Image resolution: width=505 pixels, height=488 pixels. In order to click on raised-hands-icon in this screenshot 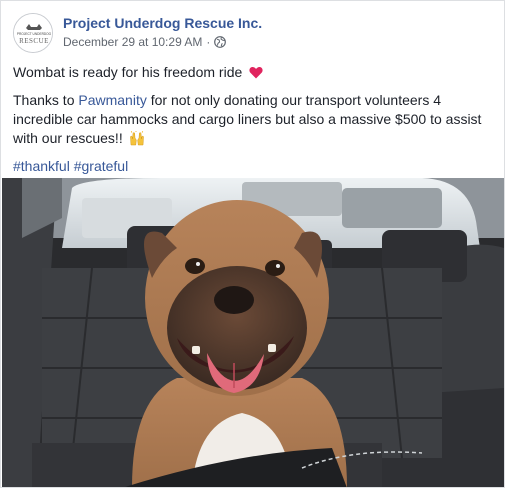, I will do `click(136, 138)`.